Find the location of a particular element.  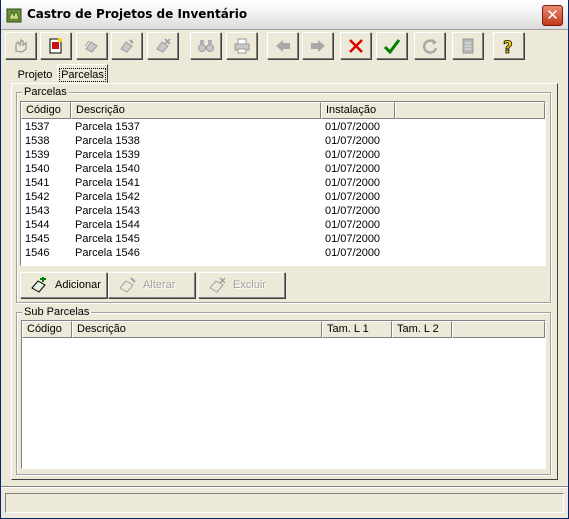

toolbar-button-document is located at coordinates (467, 45).